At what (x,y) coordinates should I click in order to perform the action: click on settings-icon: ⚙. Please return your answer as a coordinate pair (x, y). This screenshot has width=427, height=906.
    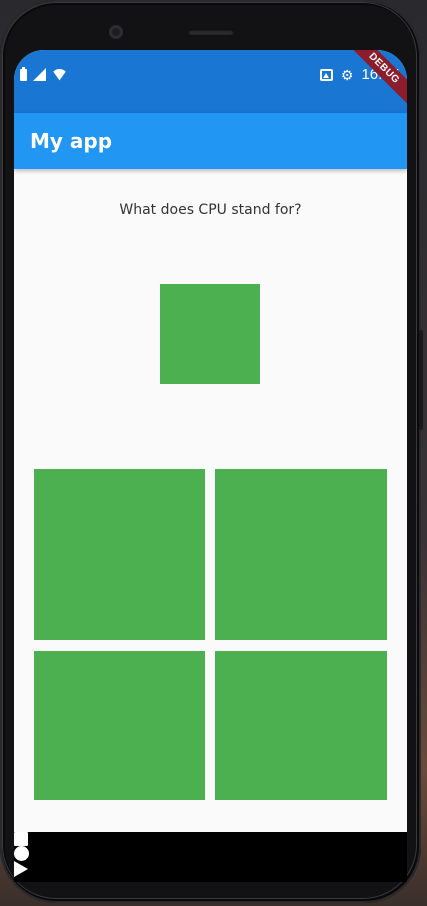
    Looking at the image, I should click on (347, 74).